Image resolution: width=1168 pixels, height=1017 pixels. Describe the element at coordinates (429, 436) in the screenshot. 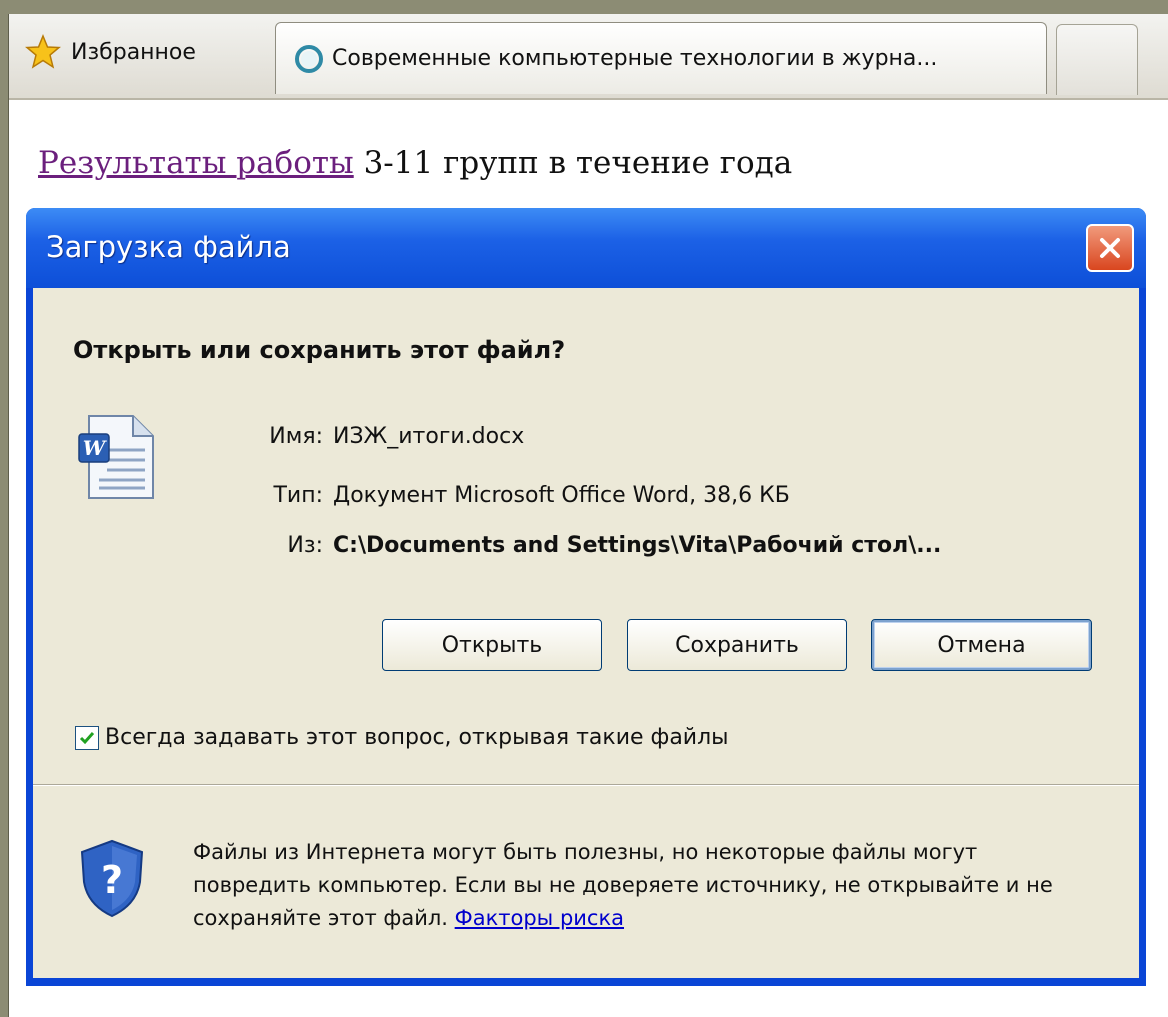

I see `file-name-value: ИЗЖ_итоги.docx` at that location.